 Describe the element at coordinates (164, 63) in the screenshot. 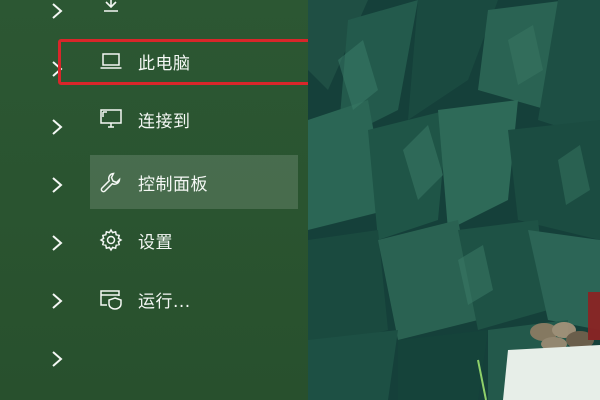

I see `menu-item-label: 此电脑` at that location.